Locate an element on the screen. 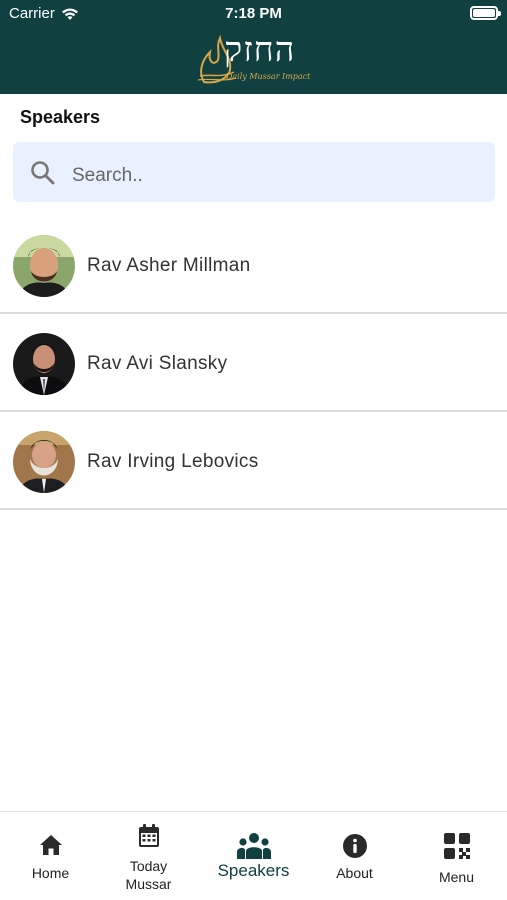 This screenshot has width=507, height=900. search-input is located at coordinates (272, 176).